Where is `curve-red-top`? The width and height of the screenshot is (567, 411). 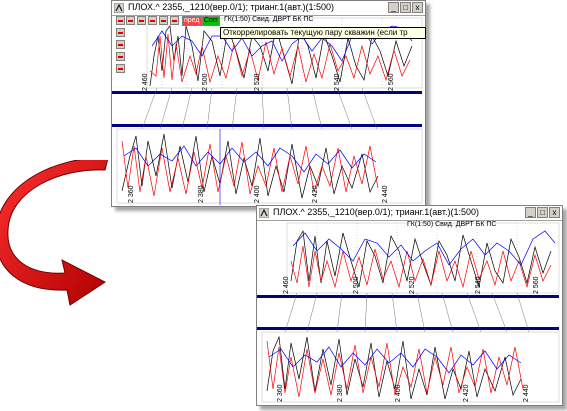 curve-red-top is located at coordinates (421, 267).